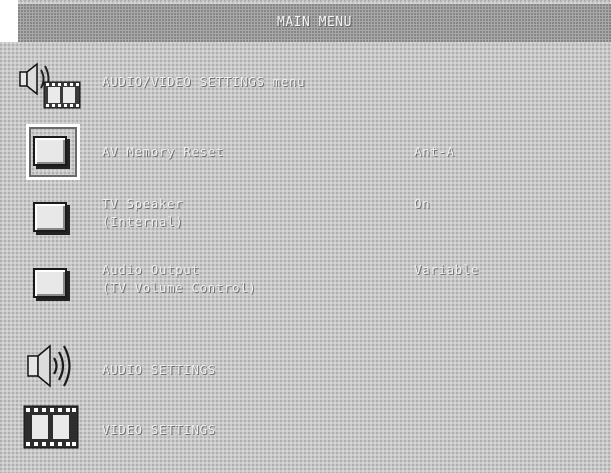 This screenshot has height=473, width=611. Describe the element at coordinates (151, 269) in the screenshot. I see `menu-item-label: Audio Output` at that location.